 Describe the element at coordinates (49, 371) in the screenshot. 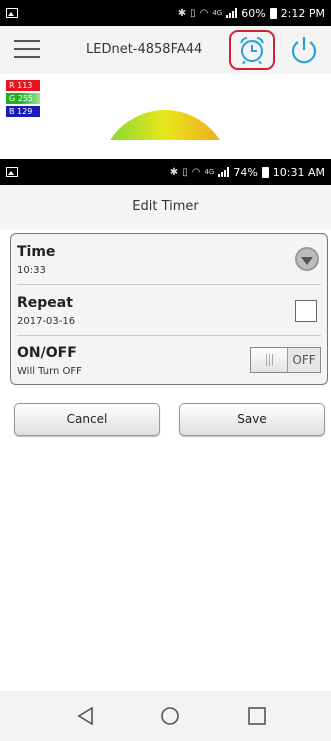

I see `onoff-value: Will Turn OFF` at that location.